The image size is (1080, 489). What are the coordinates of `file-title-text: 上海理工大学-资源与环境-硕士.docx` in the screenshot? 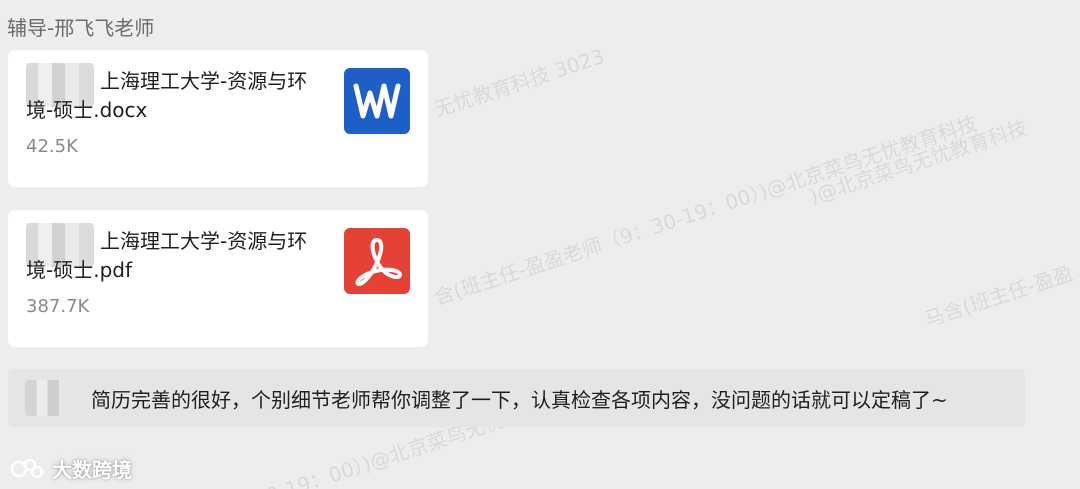 It's located at (167, 95).